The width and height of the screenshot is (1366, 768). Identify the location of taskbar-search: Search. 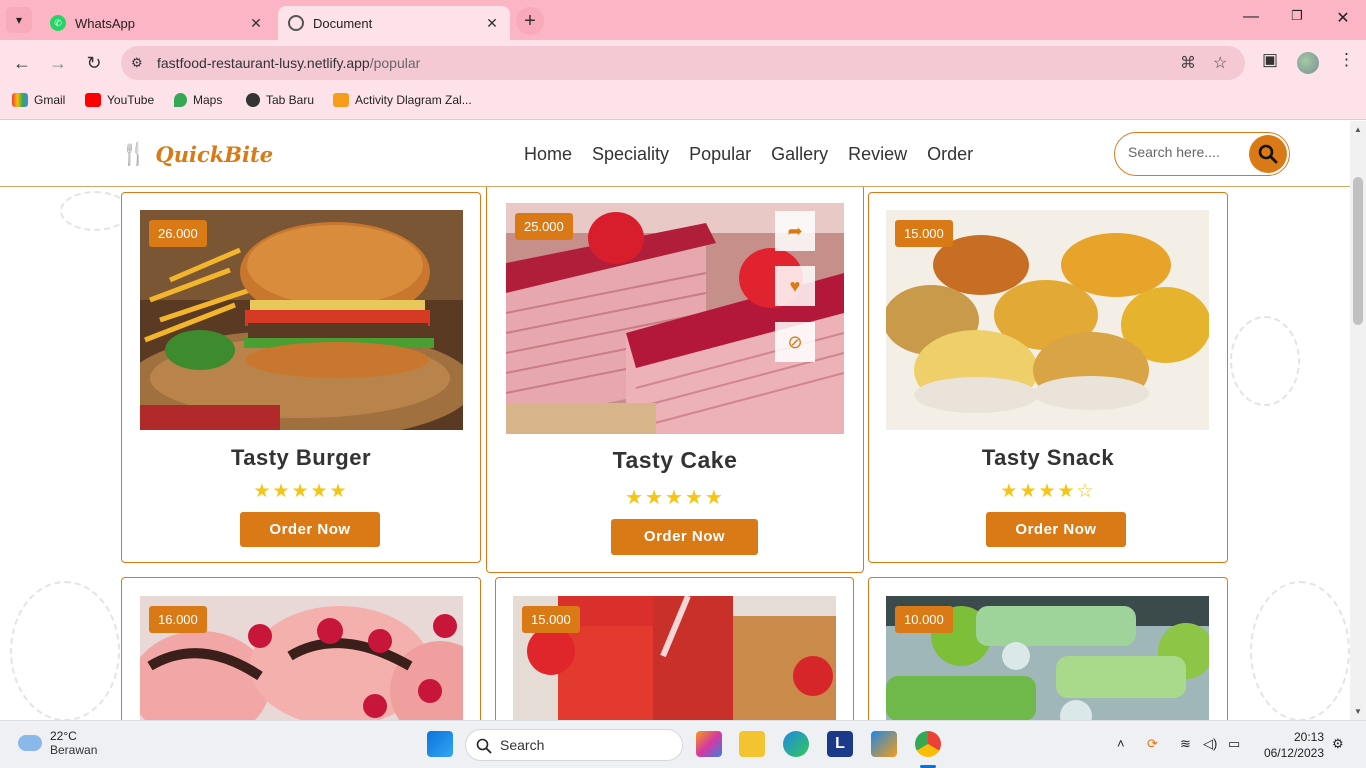
(574, 745).